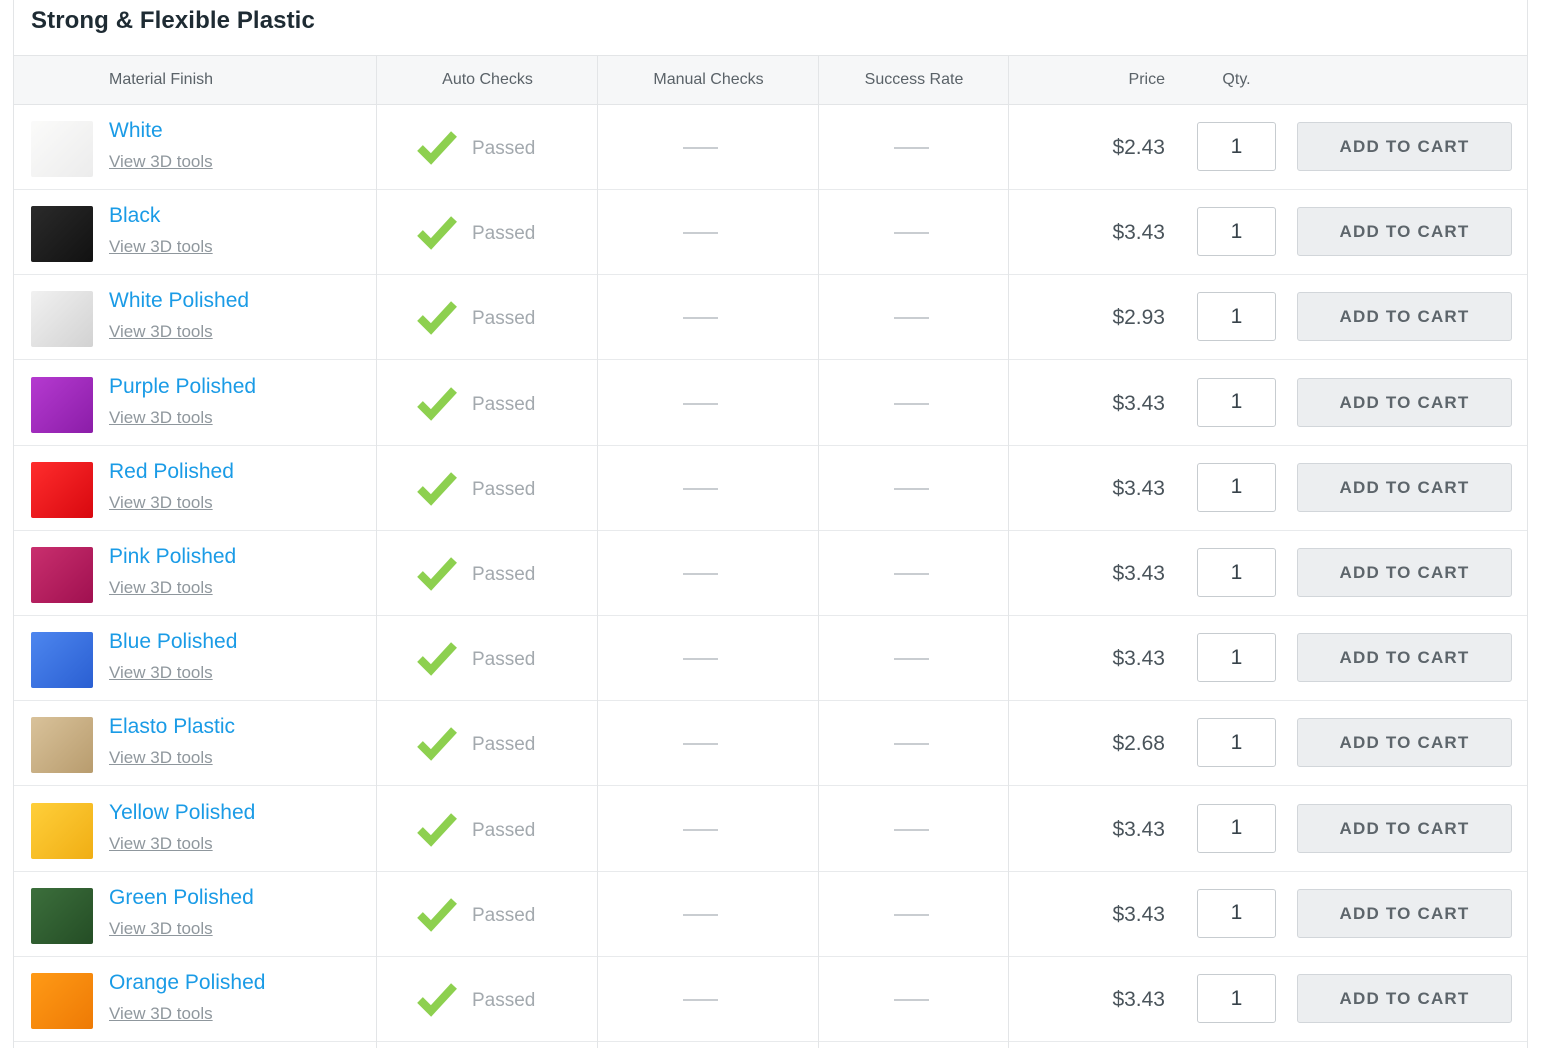 The height and width of the screenshot is (1048, 1550). Describe the element at coordinates (1132, 148) in the screenshot. I see `price-value: $2.43` at that location.